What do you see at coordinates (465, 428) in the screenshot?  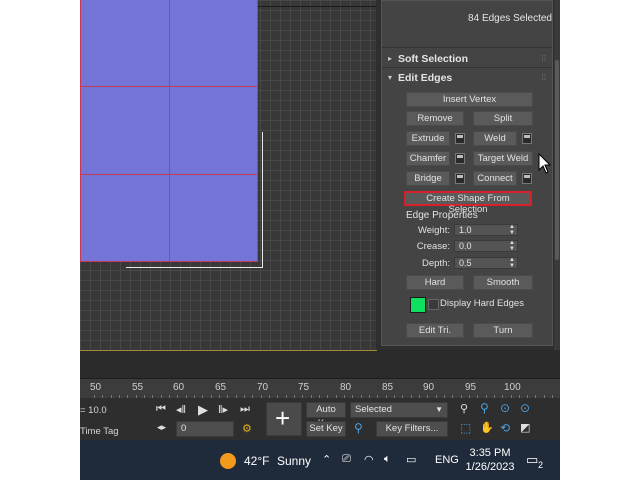 I see `field-of-view-icon: ⬚` at bounding box center [465, 428].